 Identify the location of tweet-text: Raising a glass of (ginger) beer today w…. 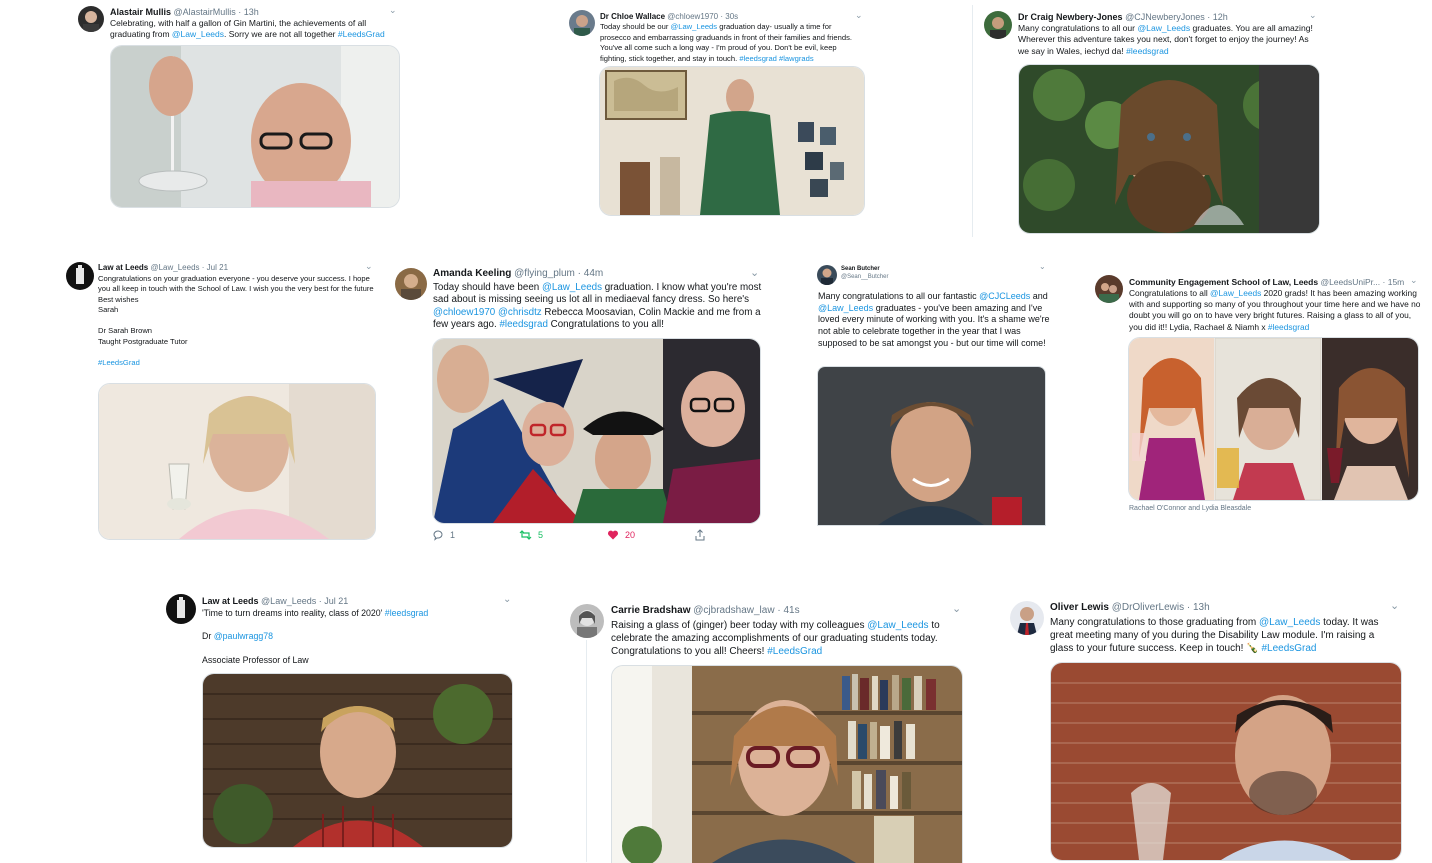
(785, 639).